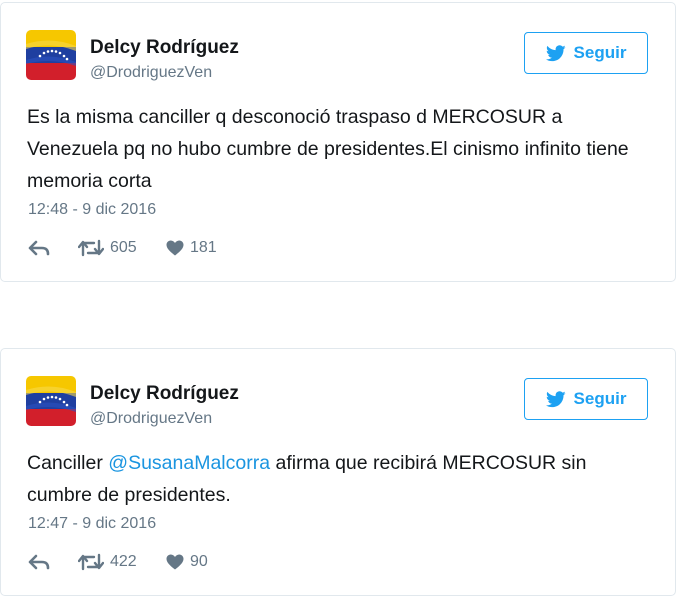  I want to click on retweet-count: 605, so click(123, 247).